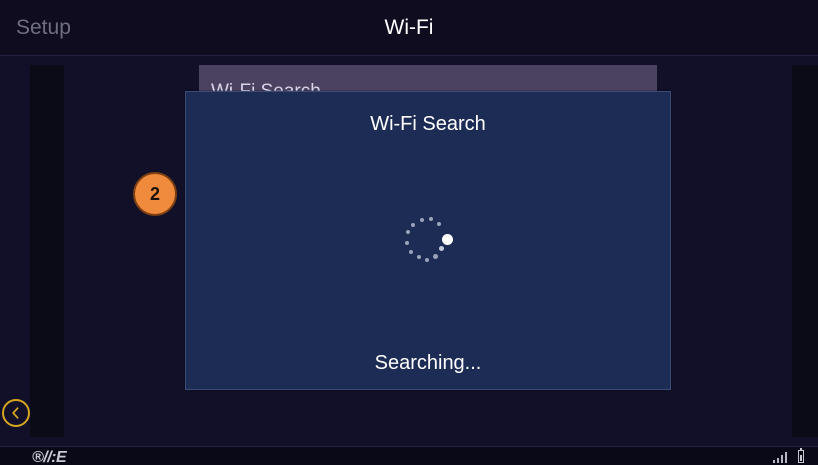  I want to click on battery-icon, so click(801, 455).